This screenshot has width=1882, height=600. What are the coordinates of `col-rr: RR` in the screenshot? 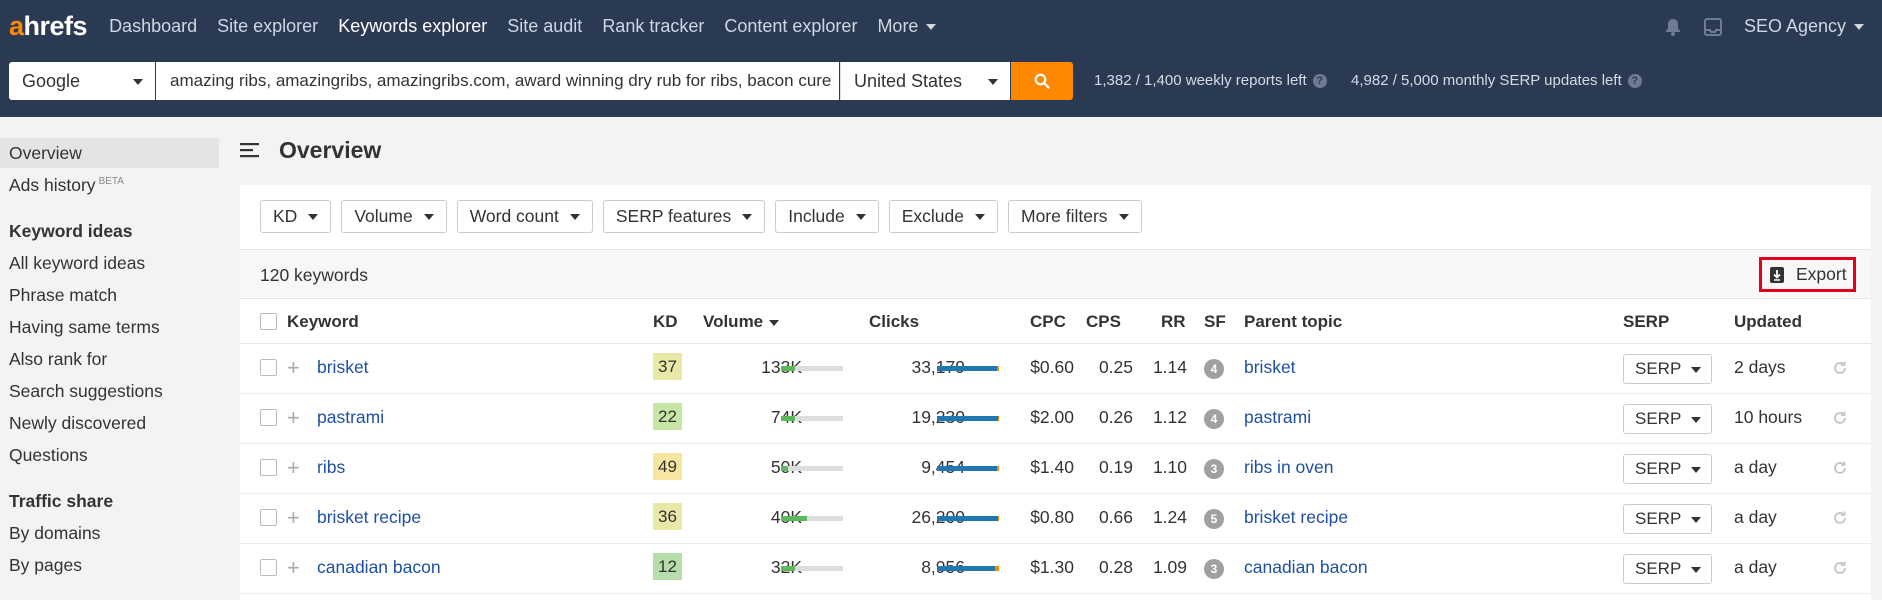 It's located at (1173, 322).